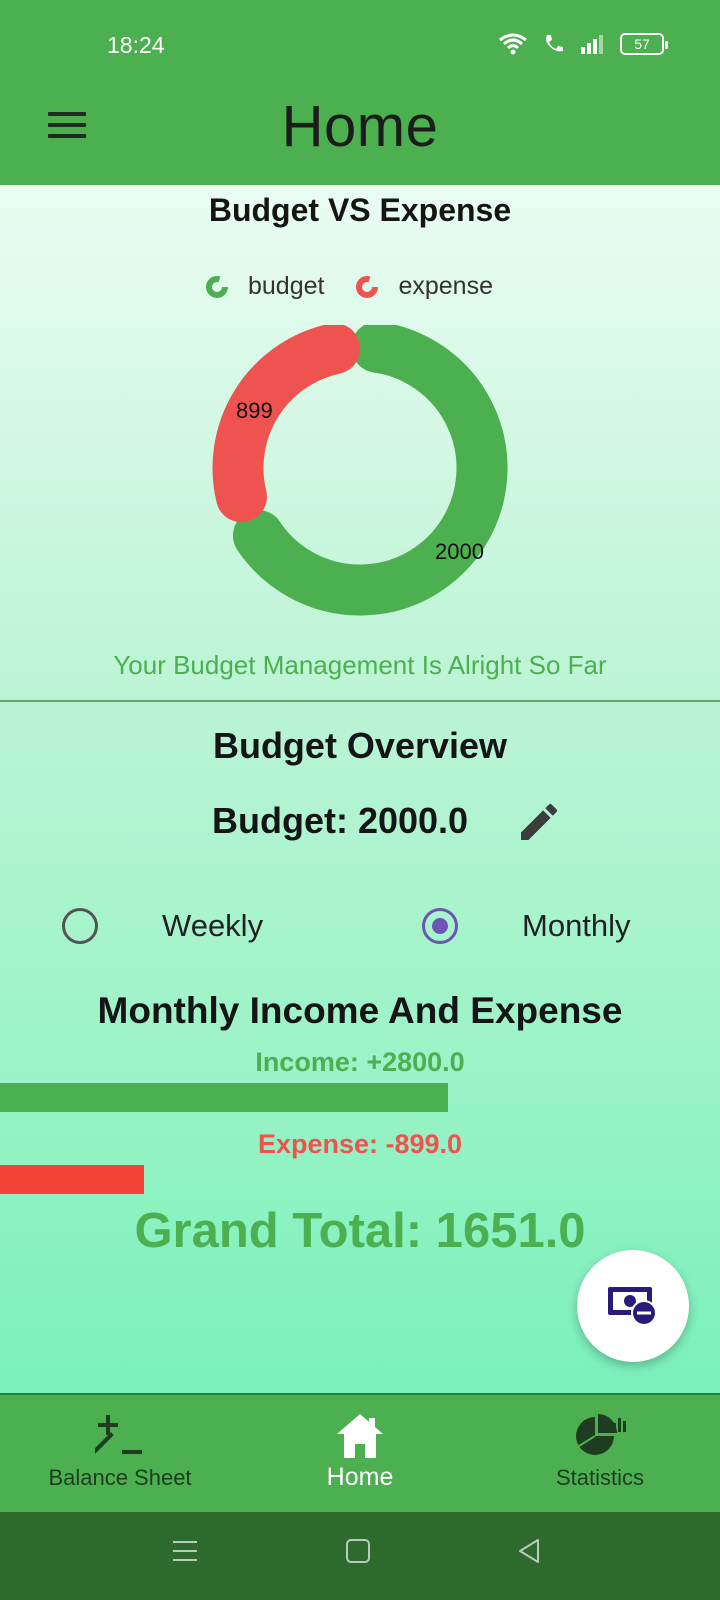  I want to click on expense-bar, so click(72, 1179).